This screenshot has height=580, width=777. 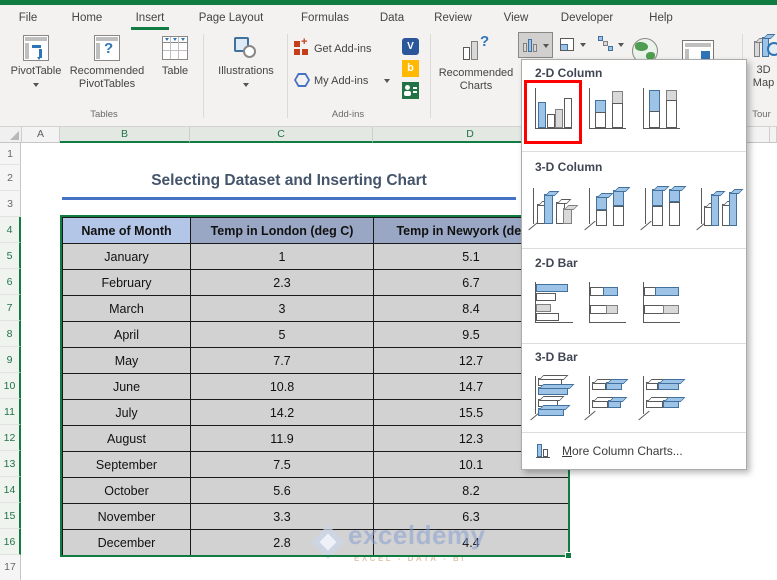 What do you see at coordinates (568, 555) in the screenshot?
I see `fill-handle` at bounding box center [568, 555].